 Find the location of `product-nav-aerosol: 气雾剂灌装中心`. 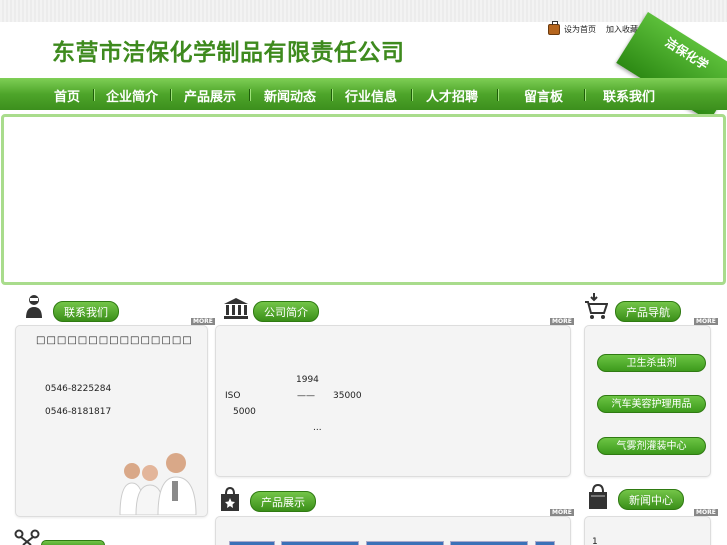

product-nav-aerosol: 气雾剂灌装中心 is located at coordinates (651, 446).